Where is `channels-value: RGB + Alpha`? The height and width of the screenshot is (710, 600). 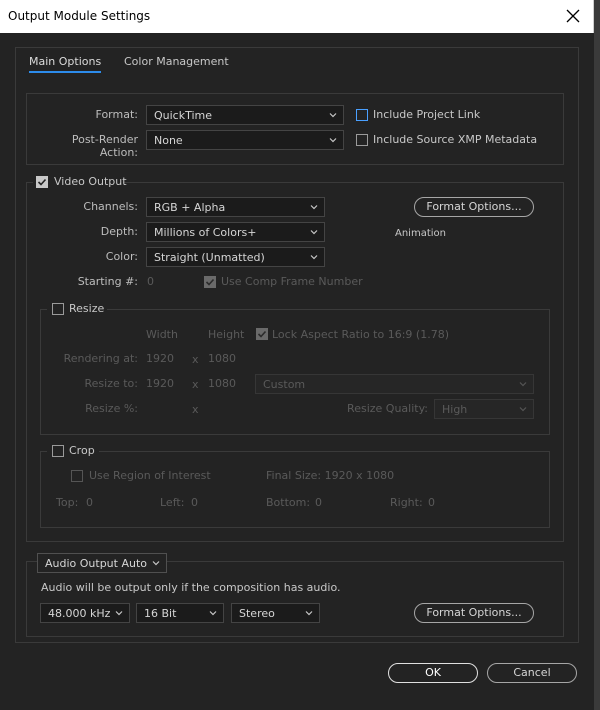
channels-value: RGB + Alpha is located at coordinates (190, 207).